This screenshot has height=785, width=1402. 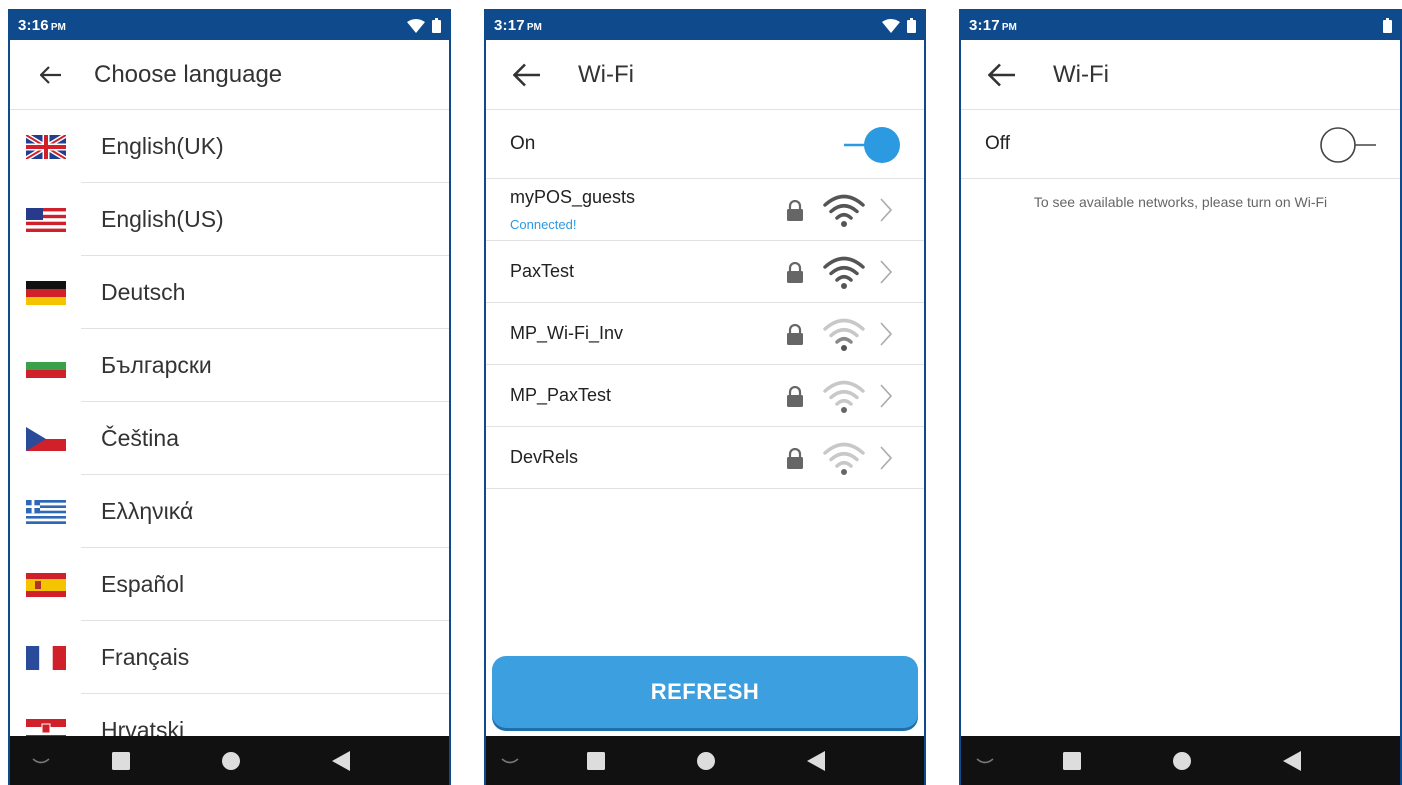 What do you see at coordinates (229, 146) in the screenshot?
I see `language-item: English(UK)` at bounding box center [229, 146].